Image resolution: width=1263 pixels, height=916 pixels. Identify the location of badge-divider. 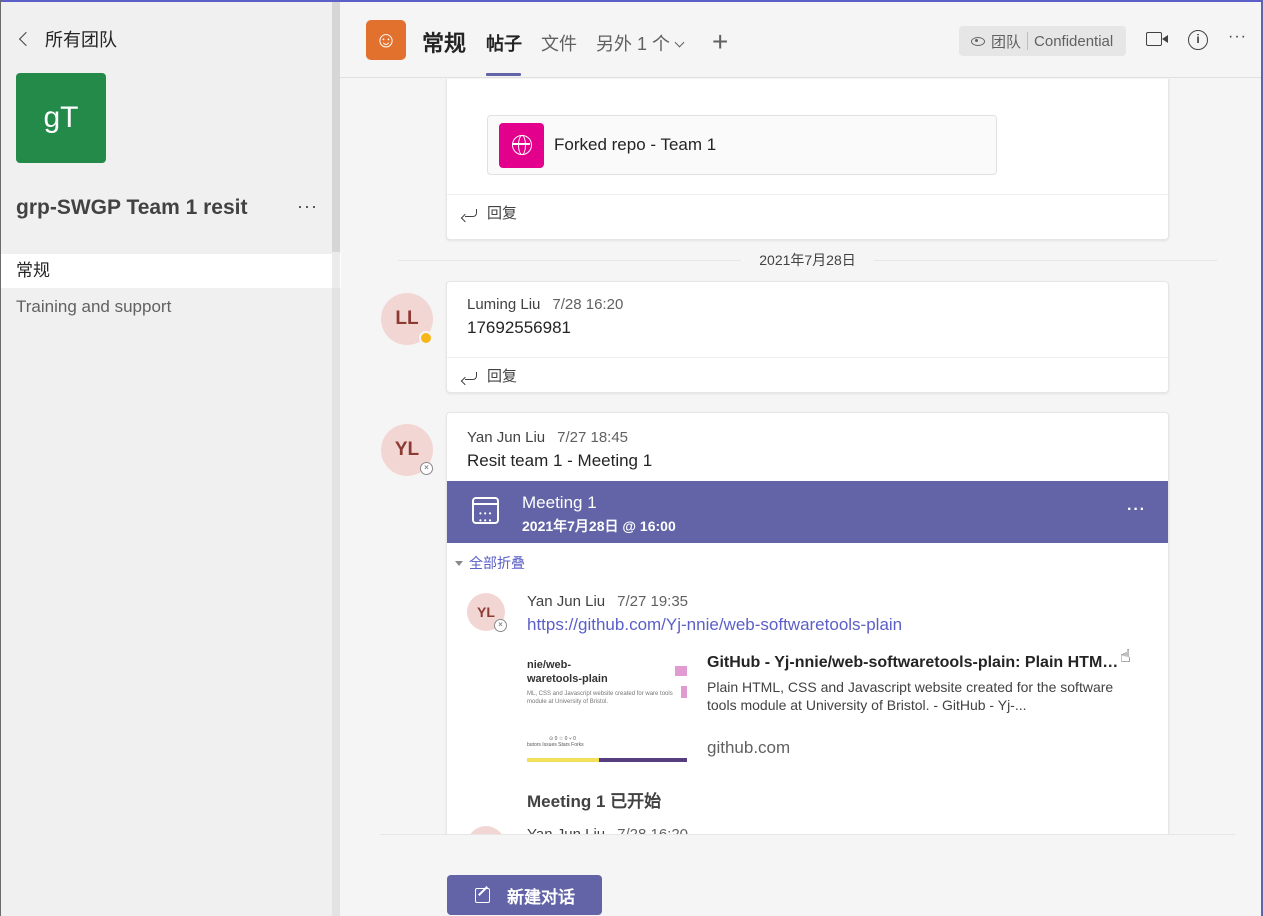
(1028, 41).